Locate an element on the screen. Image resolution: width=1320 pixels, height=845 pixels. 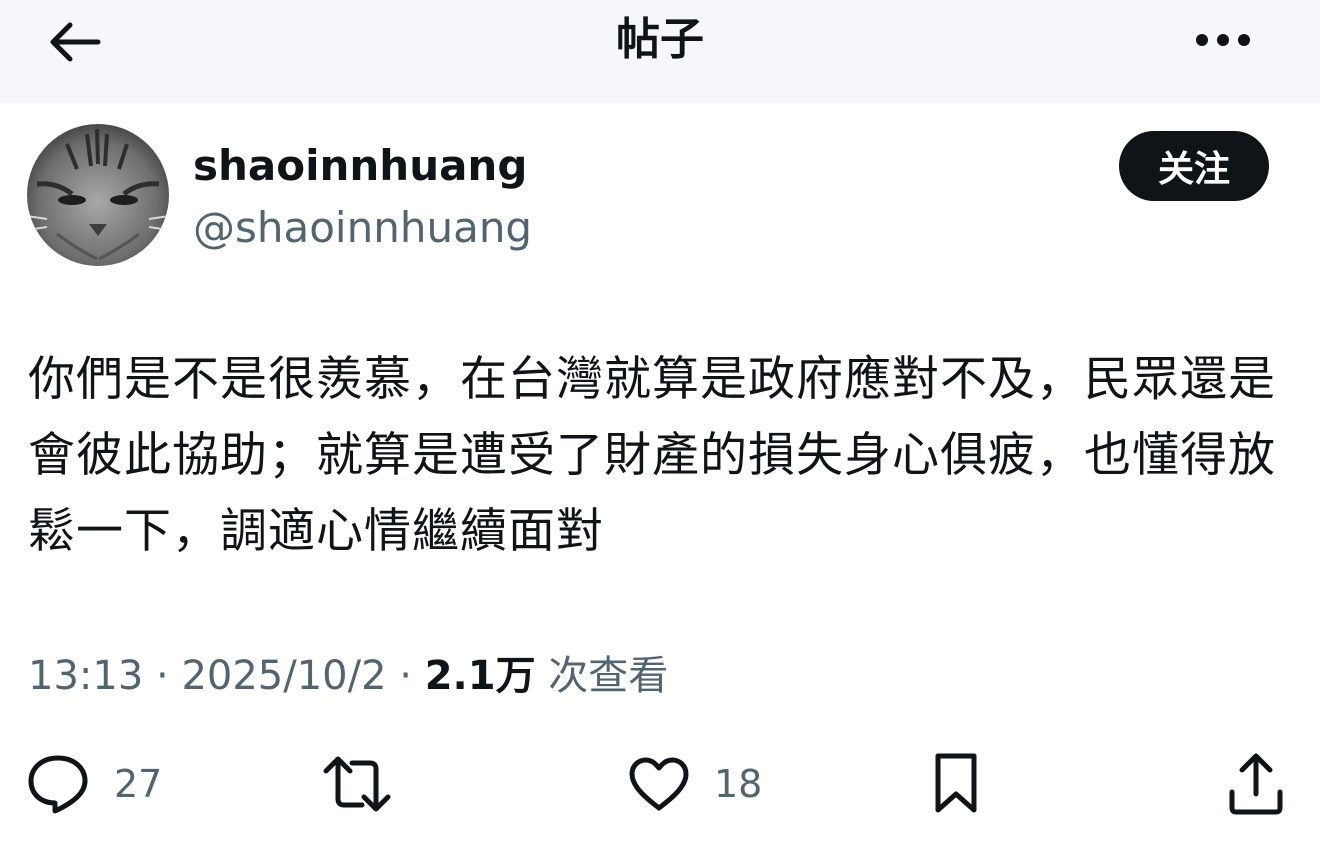
post-meta: 13:13 · 2025/10/2 · 2.1万 次查看 is located at coordinates (348, 676).